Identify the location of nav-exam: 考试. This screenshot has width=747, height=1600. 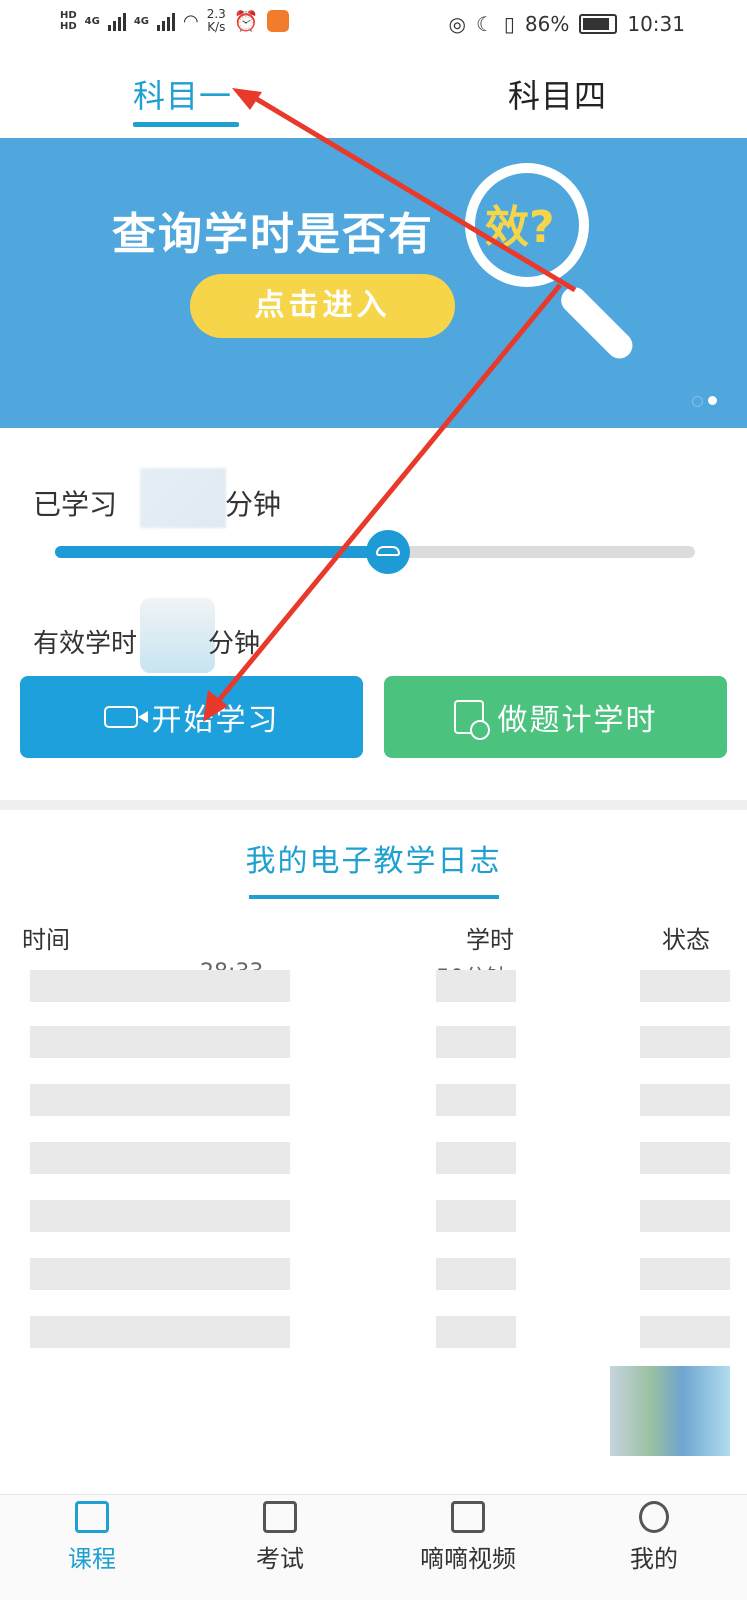
(280, 1537).